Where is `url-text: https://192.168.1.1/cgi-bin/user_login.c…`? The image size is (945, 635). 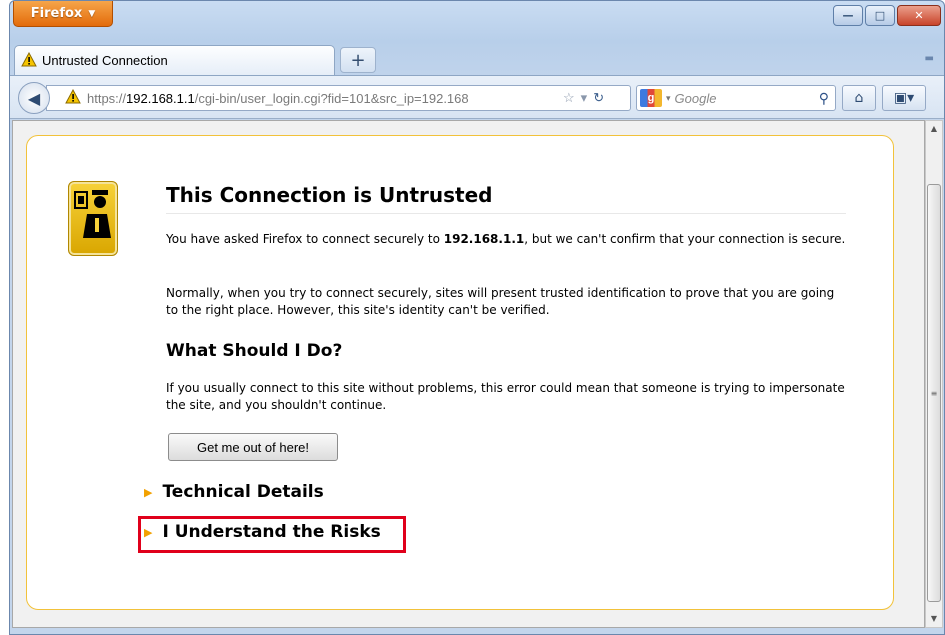
url-text: https://192.168.1.1/cgi-bin/user_login.c… is located at coordinates (322, 98).